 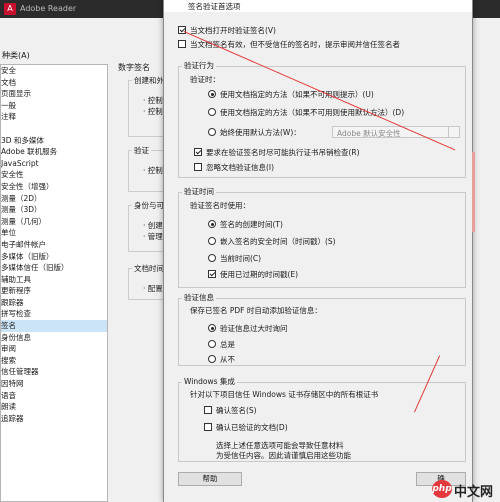 I want to click on category-item: 安全性, so click(x=54, y=175).